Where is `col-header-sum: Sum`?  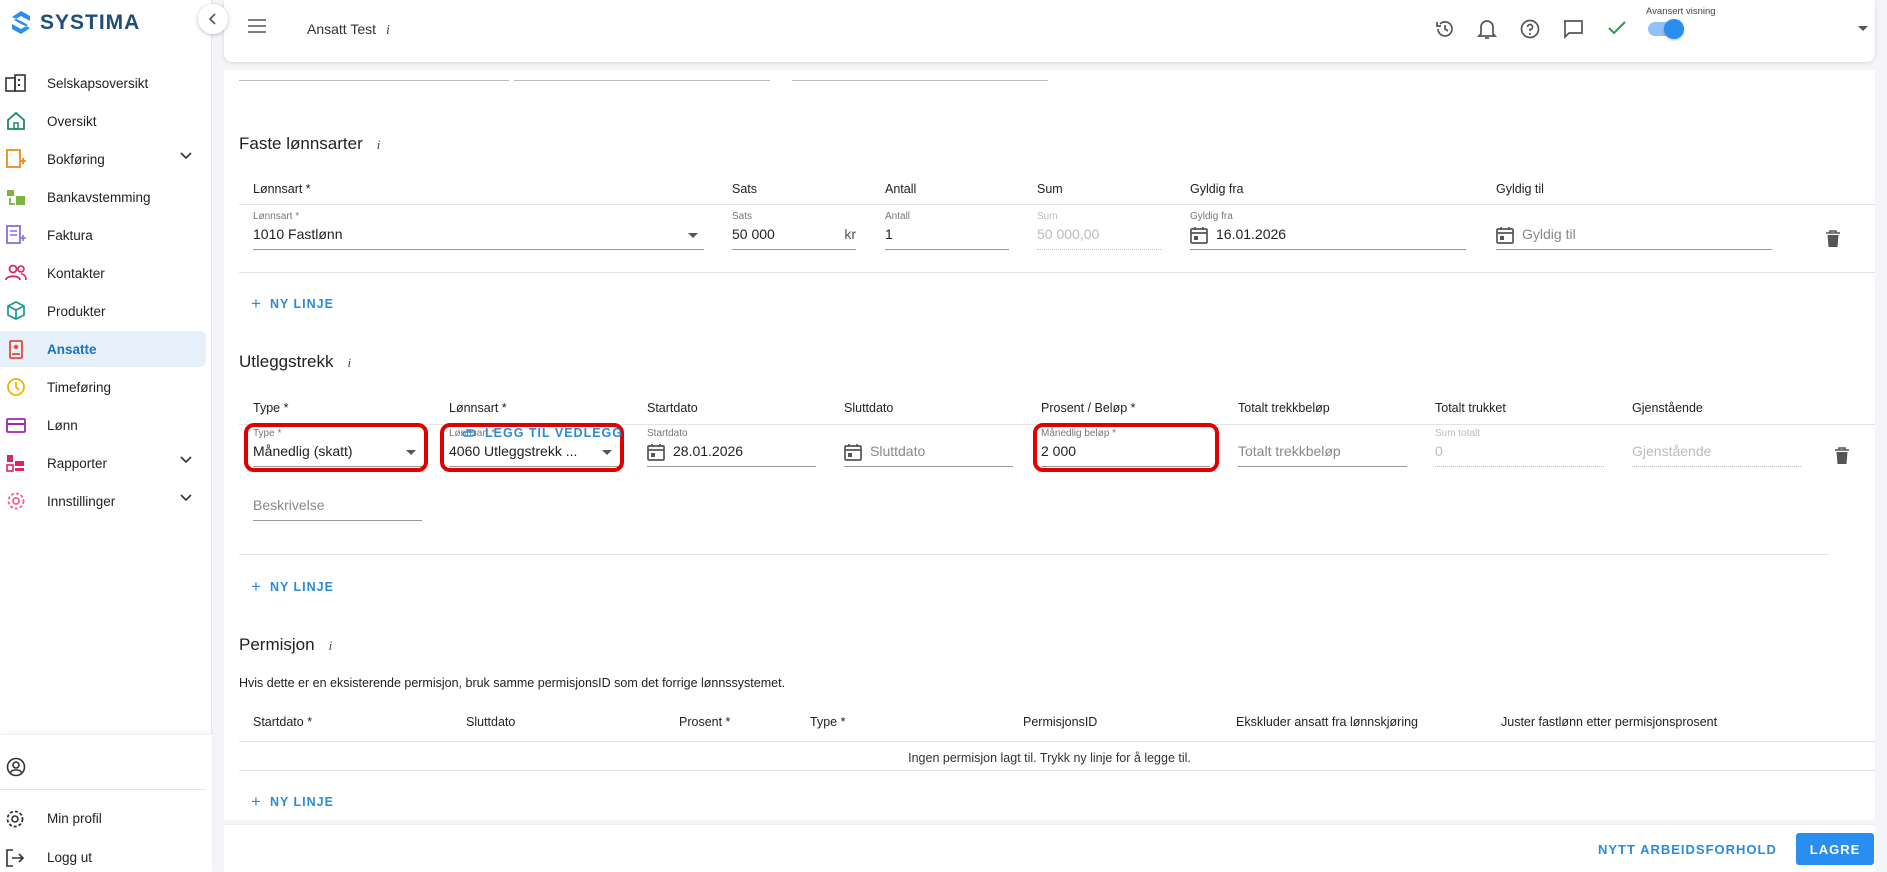
col-header-sum: Sum is located at coordinates (1050, 189).